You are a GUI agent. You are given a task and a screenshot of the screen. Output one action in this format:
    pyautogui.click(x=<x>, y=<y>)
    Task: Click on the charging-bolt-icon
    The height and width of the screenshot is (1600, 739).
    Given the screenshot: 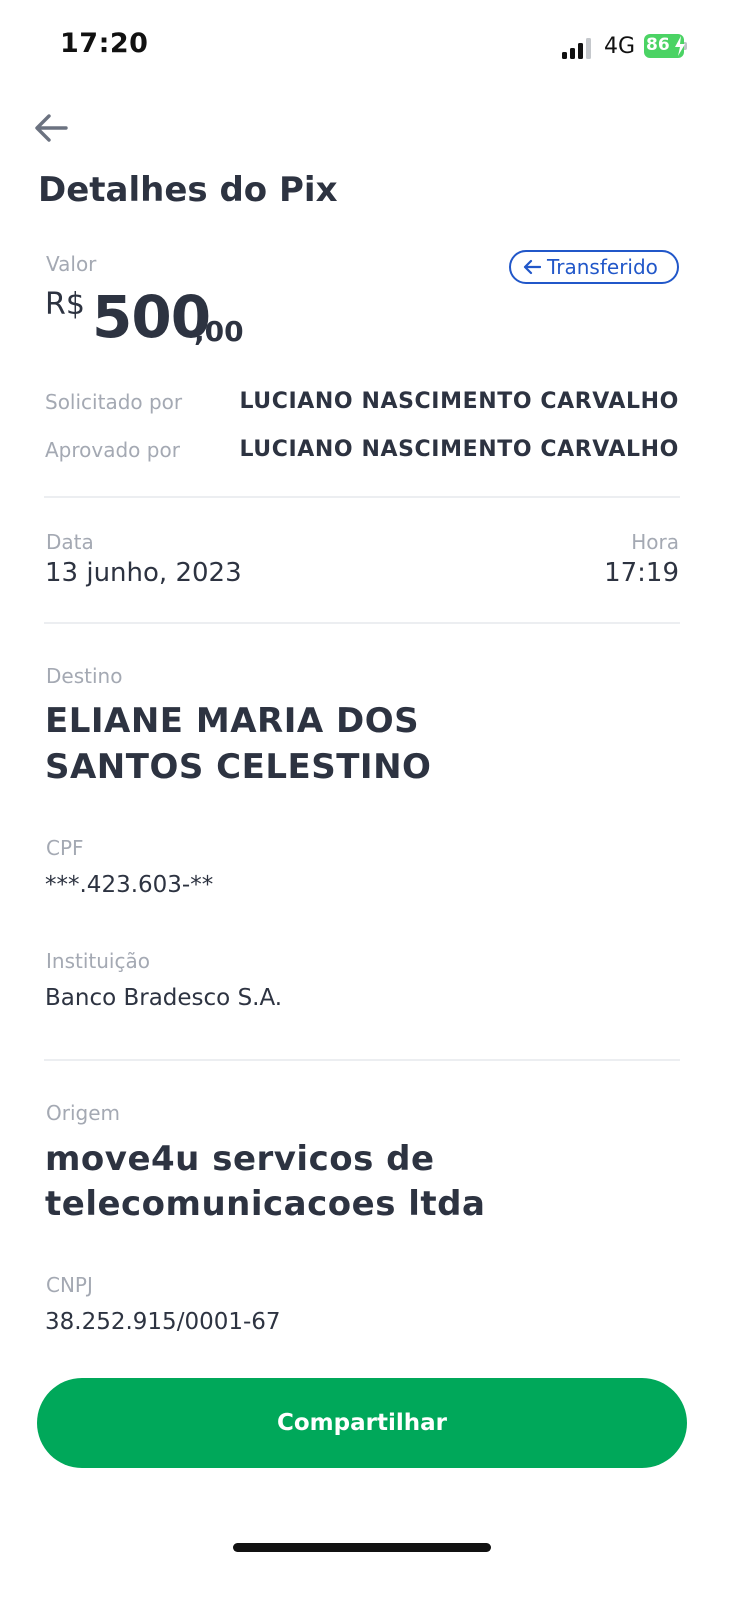 What is the action you would take?
    pyautogui.click(x=680, y=46)
    